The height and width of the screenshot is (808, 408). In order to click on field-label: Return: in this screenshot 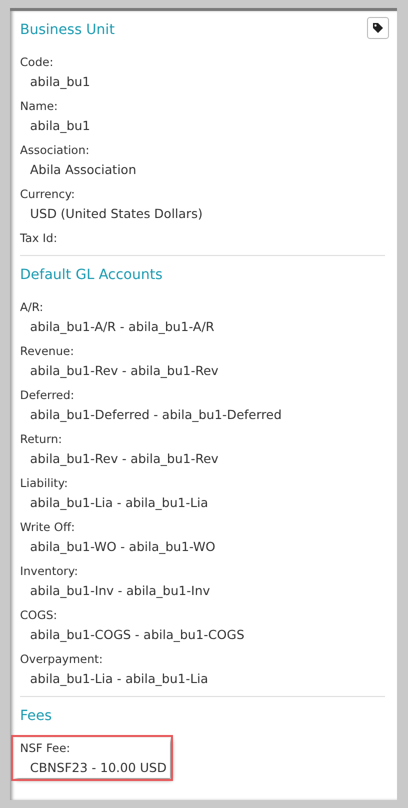, I will do `click(42, 439)`.